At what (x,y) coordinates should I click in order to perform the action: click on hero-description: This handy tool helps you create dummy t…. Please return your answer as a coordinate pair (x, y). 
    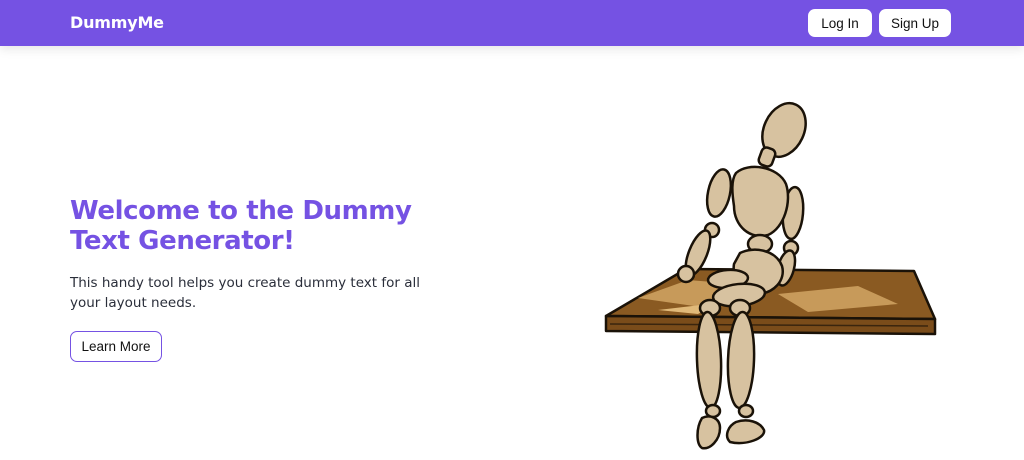
    Looking at the image, I should click on (245, 293).